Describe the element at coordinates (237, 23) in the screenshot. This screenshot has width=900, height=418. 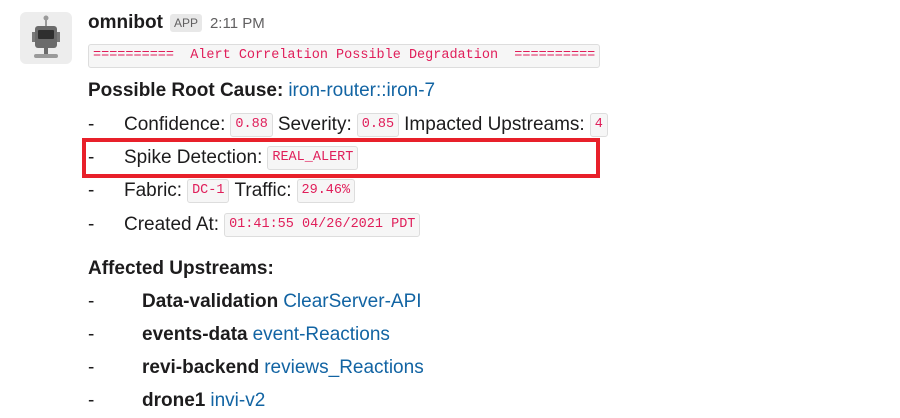
I see `message-timestamp: 2:11 PM` at that location.